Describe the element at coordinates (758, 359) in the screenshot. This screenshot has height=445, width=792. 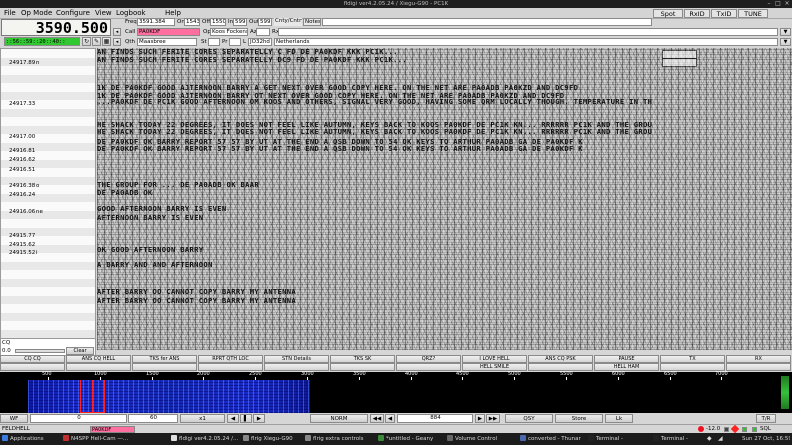
I see `macro-button: RX` at that location.